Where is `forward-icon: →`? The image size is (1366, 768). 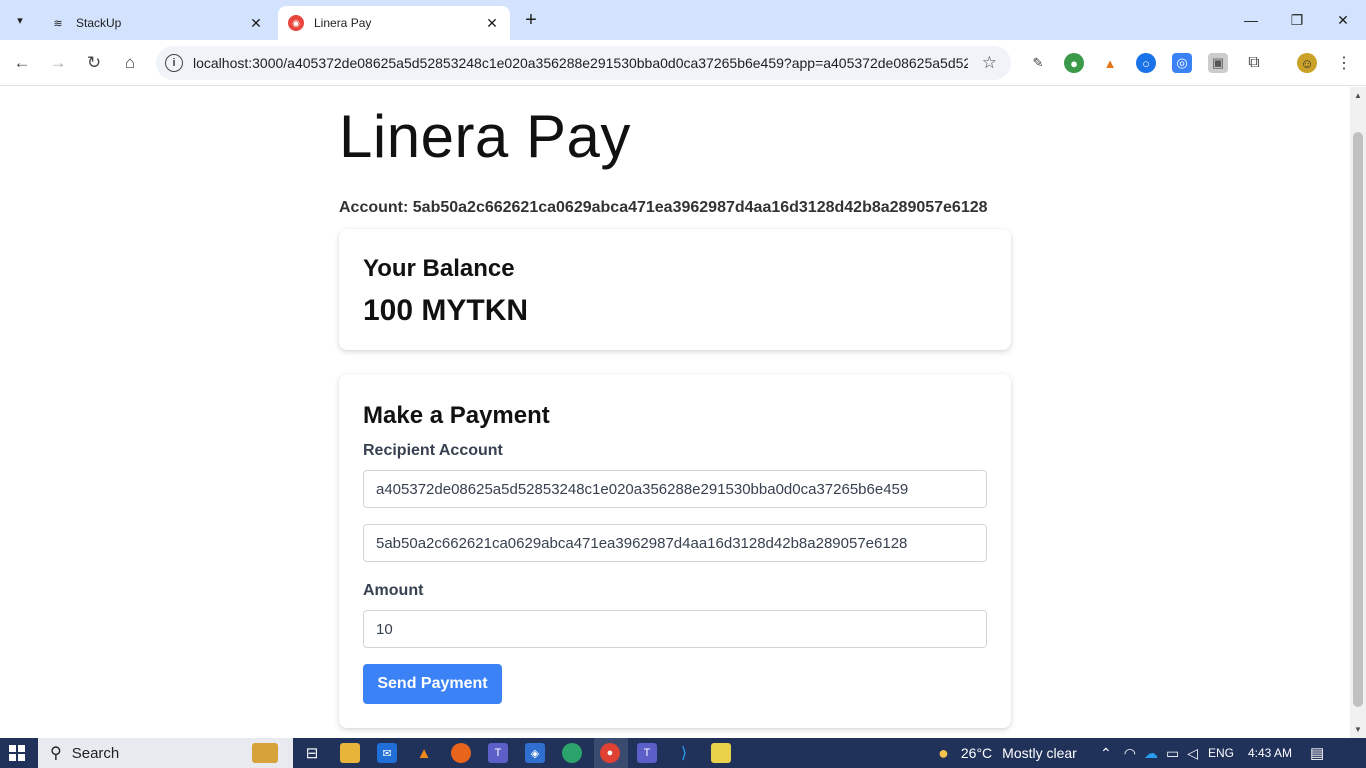 forward-icon: → is located at coordinates (58, 63).